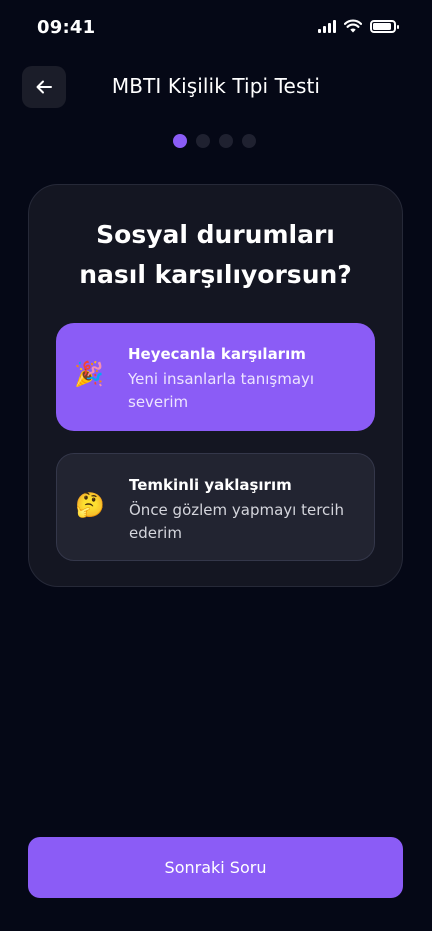 Image resolution: width=432 pixels, height=931 pixels. What do you see at coordinates (221, 390) in the screenshot?
I see `option-description: Yeni insanlarla tanışmayı severim` at bounding box center [221, 390].